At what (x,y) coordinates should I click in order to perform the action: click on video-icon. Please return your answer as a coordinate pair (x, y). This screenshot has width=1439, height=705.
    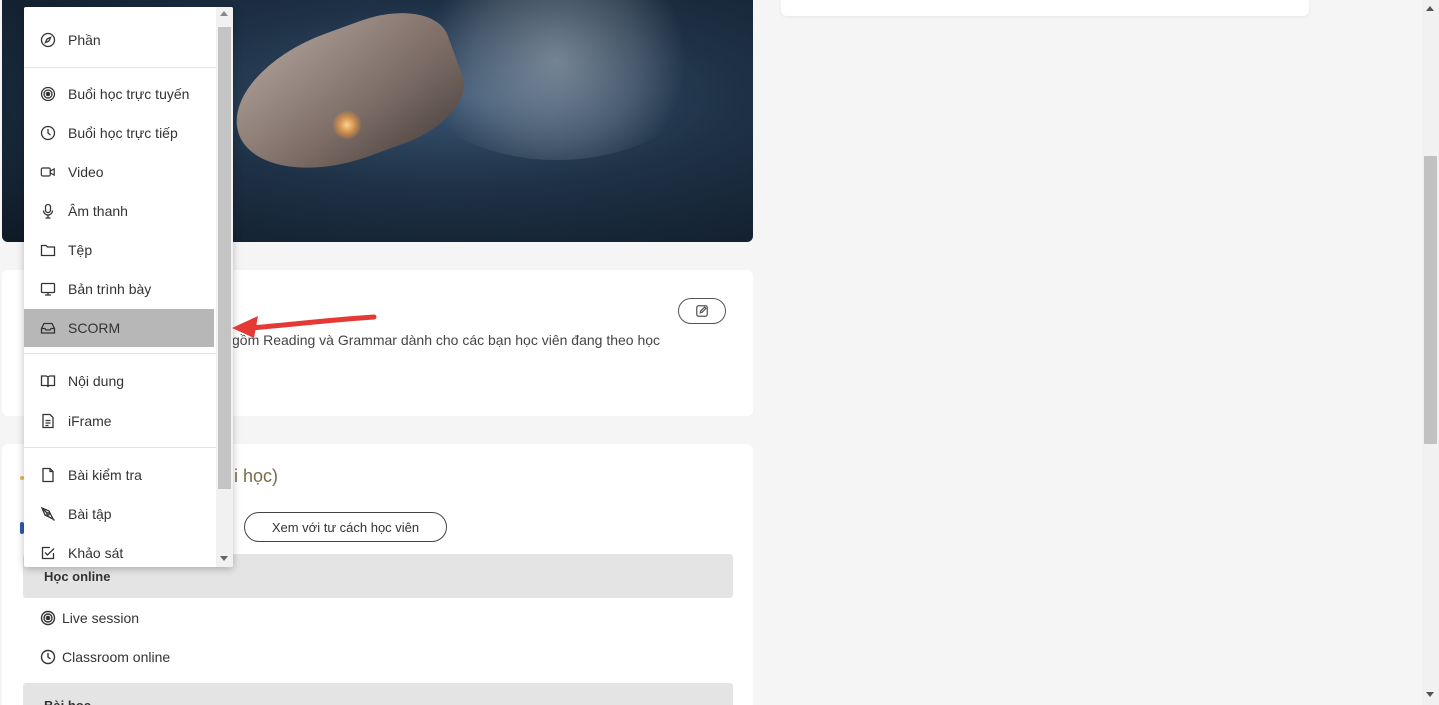
    Looking at the image, I should click on (47, 172).